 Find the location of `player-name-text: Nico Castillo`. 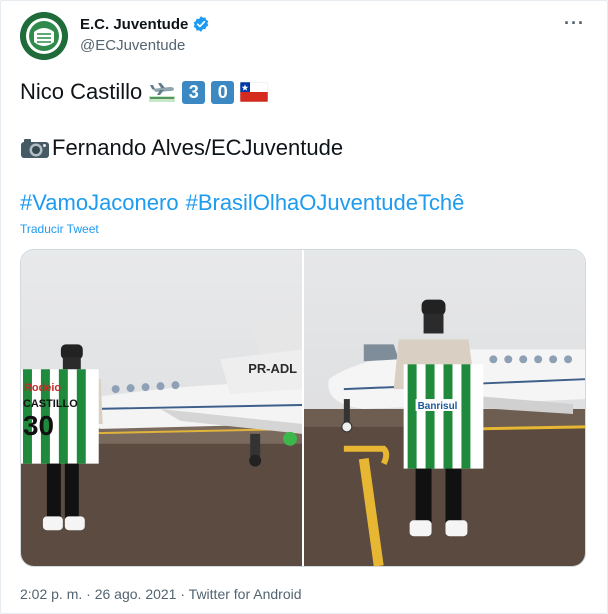

player-name-text: Nico Castillo is located at coordinates (81, 91).